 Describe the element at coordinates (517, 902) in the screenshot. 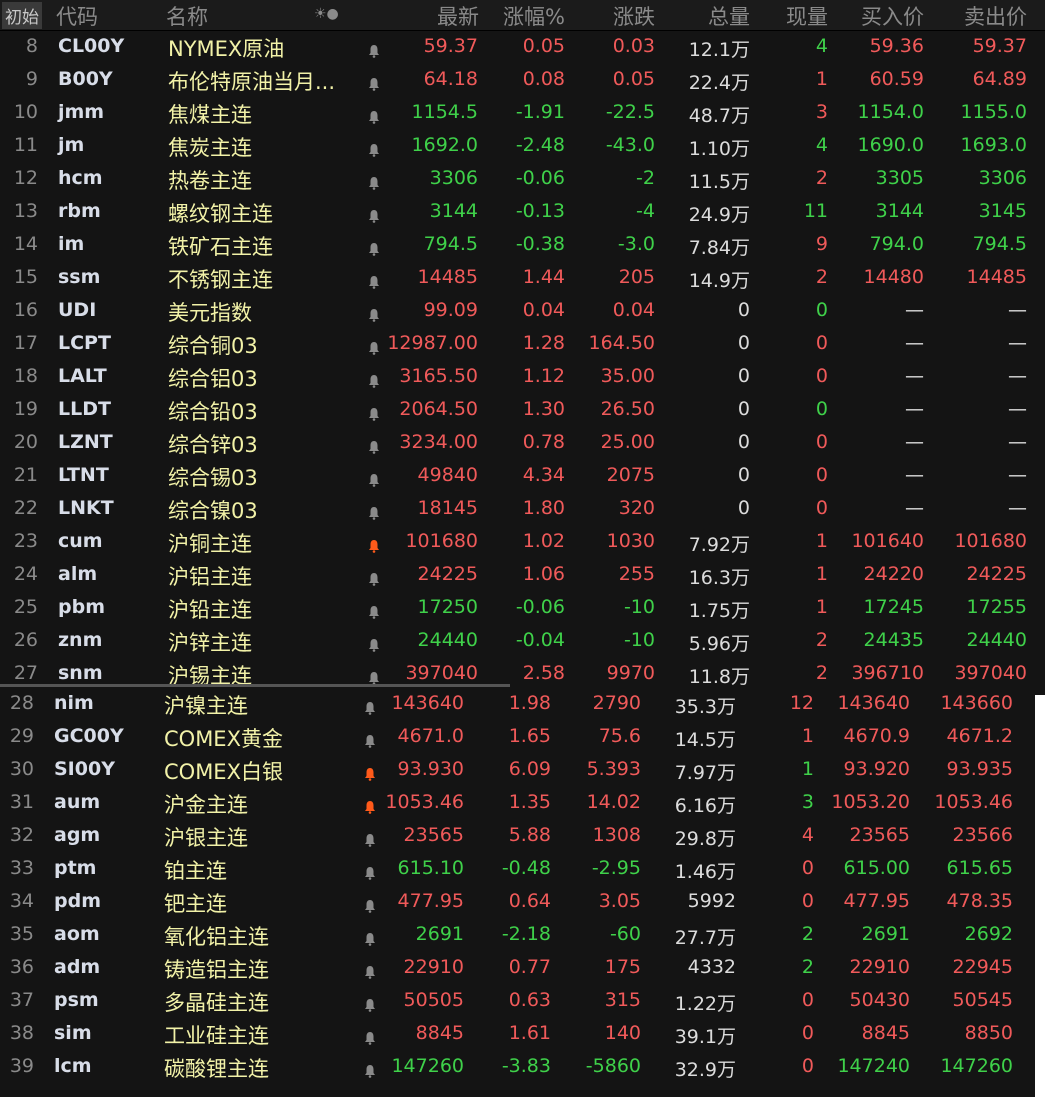

I see `table-row: 34 pdm 钯主连 477.95 0.64 3.05 5992 0 477.95 478.35` at that location.